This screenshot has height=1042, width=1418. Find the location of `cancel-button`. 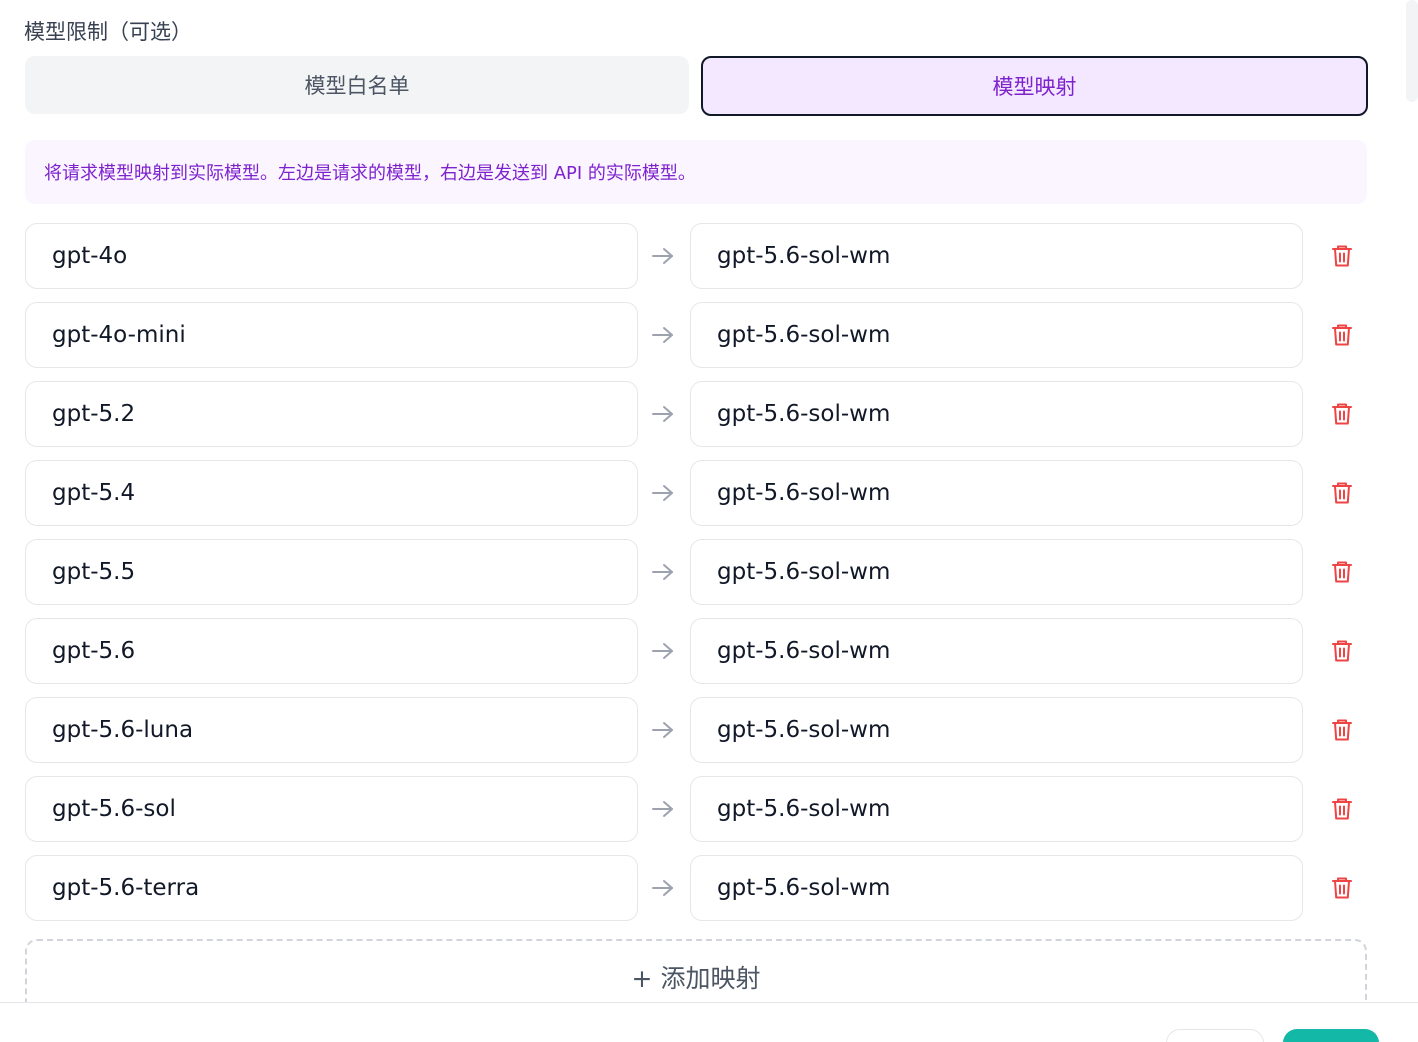

cancel-button is located at coordinates (1215, 1035).